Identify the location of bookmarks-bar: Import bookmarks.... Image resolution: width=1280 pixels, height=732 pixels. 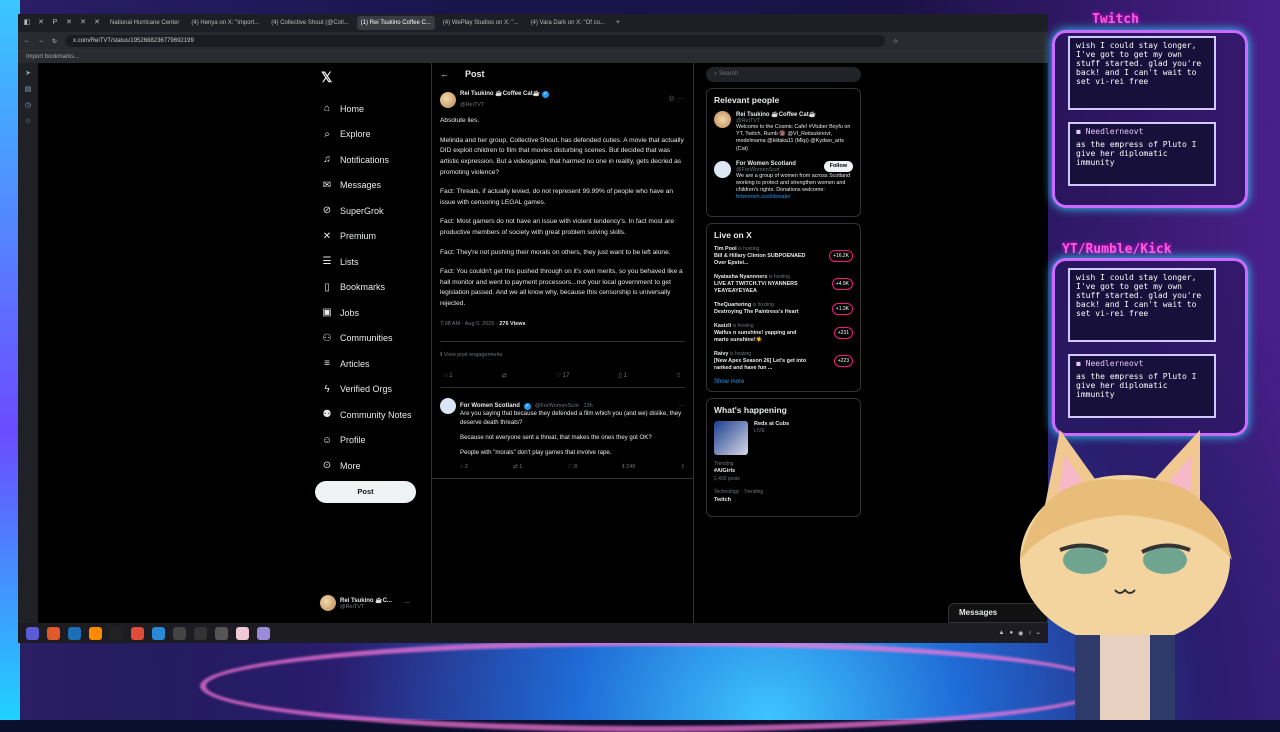
(533, 56).